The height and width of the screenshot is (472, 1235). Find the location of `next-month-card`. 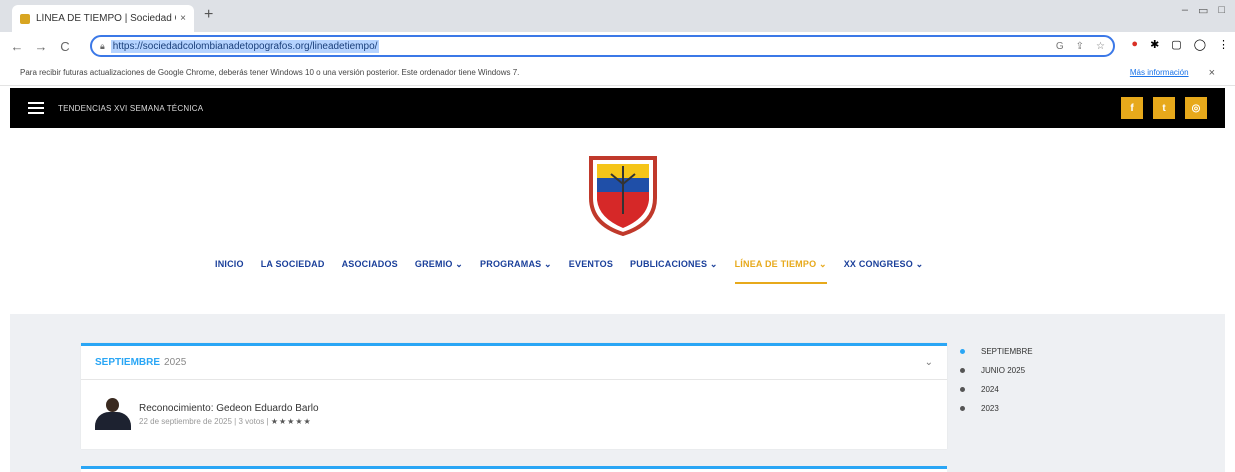

next-month-card is located at coordinates (514, 469).